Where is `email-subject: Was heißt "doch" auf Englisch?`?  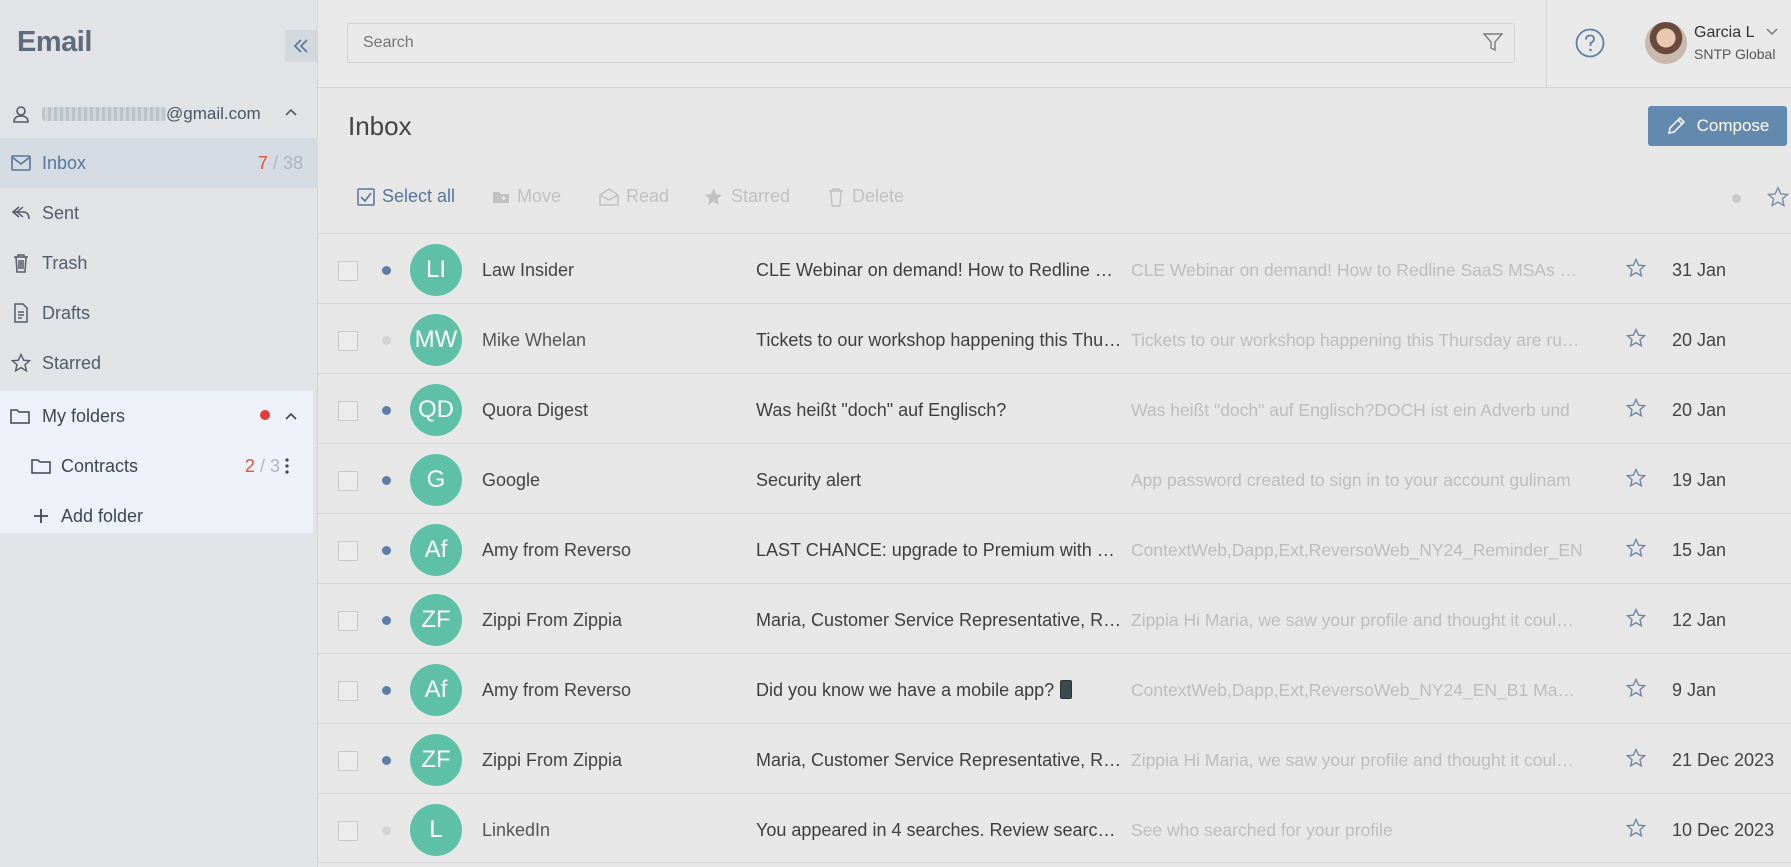 email-subject: Was heißt "doch" auf Englisch? is located at coordinates (881, 410).